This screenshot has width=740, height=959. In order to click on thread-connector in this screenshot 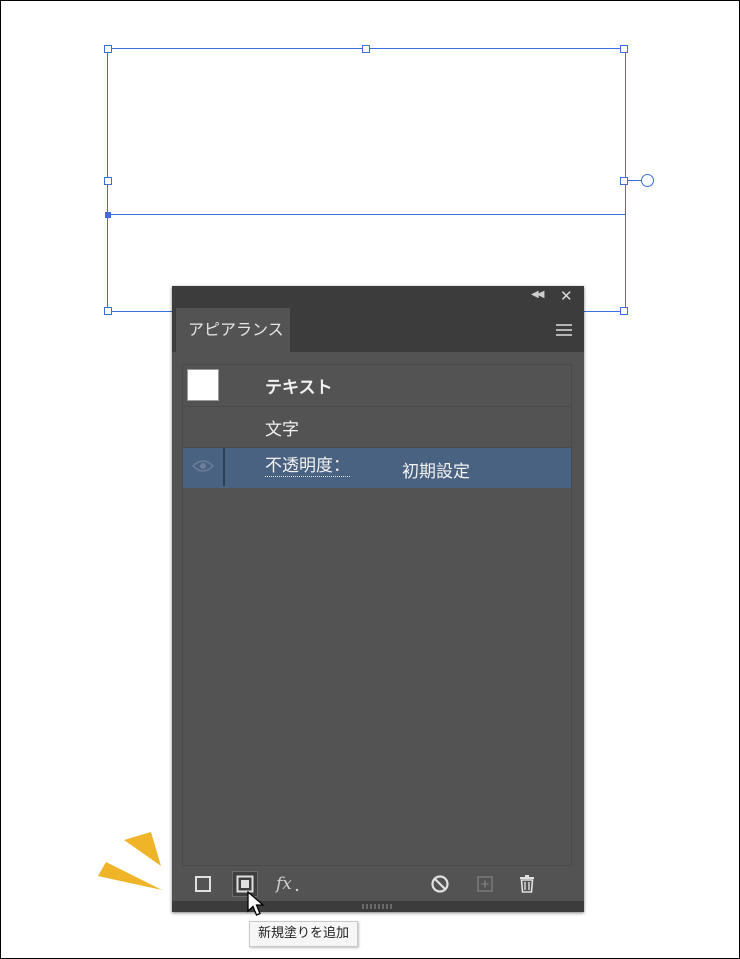, I will do `click(634, 180)`.